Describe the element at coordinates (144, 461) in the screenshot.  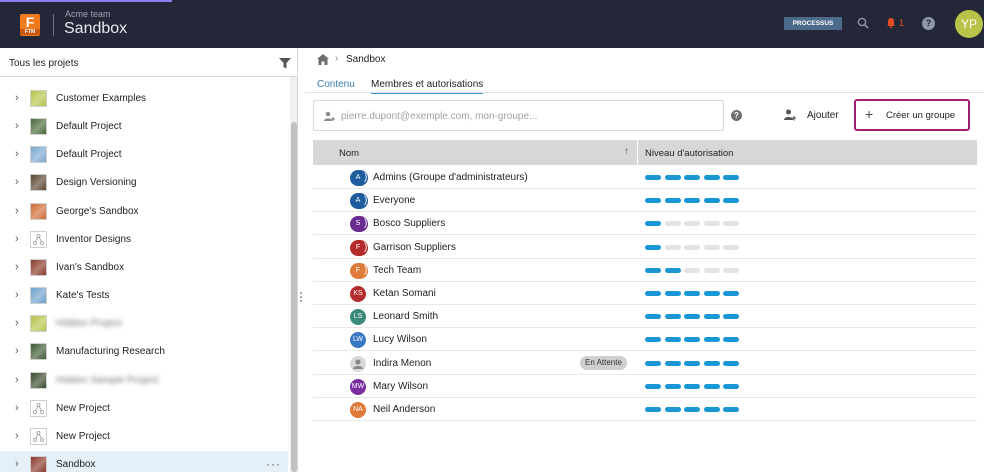
I see `sidebar-project-item: › Sandbox ···` at that location.